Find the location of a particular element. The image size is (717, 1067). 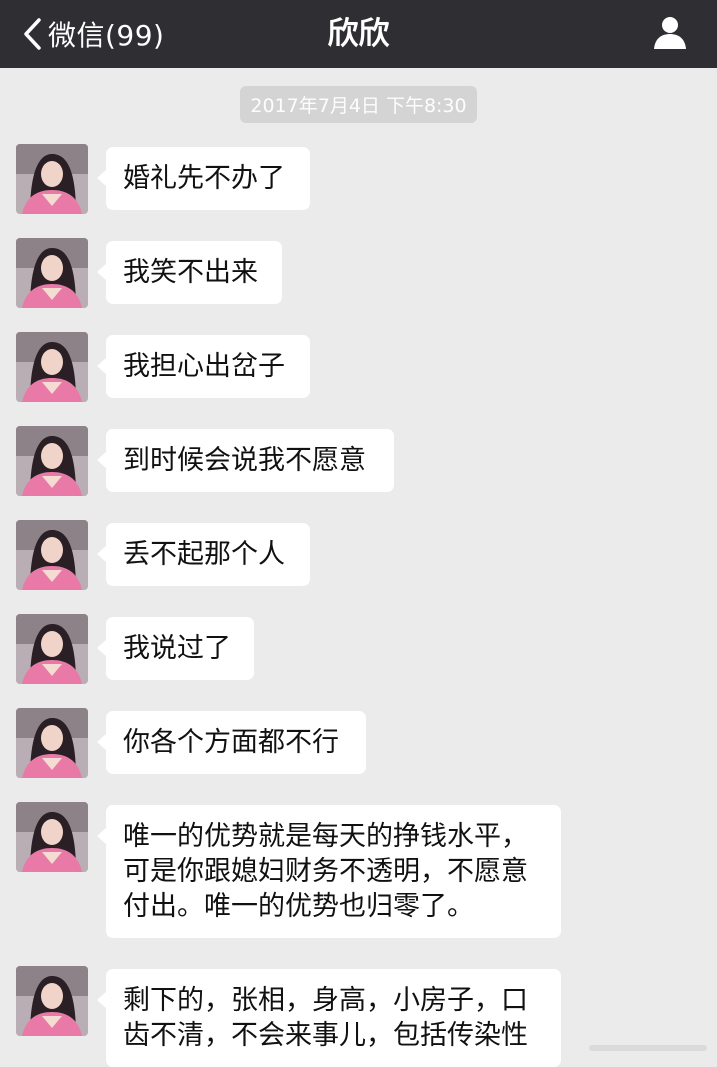

message-bubble: 婚礼先不办了 is located at coordinates (203, 178).